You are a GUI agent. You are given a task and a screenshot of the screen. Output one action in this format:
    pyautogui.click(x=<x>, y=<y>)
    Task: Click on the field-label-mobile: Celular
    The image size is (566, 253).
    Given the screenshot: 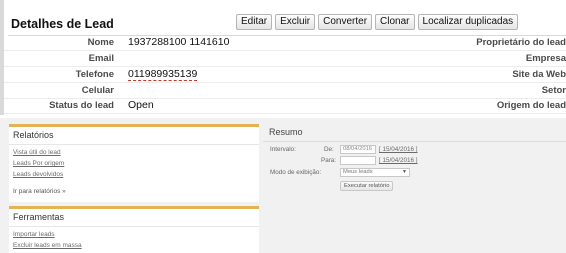 What is the action you would take?
    pyautogui.click(x=97, y=90)
    